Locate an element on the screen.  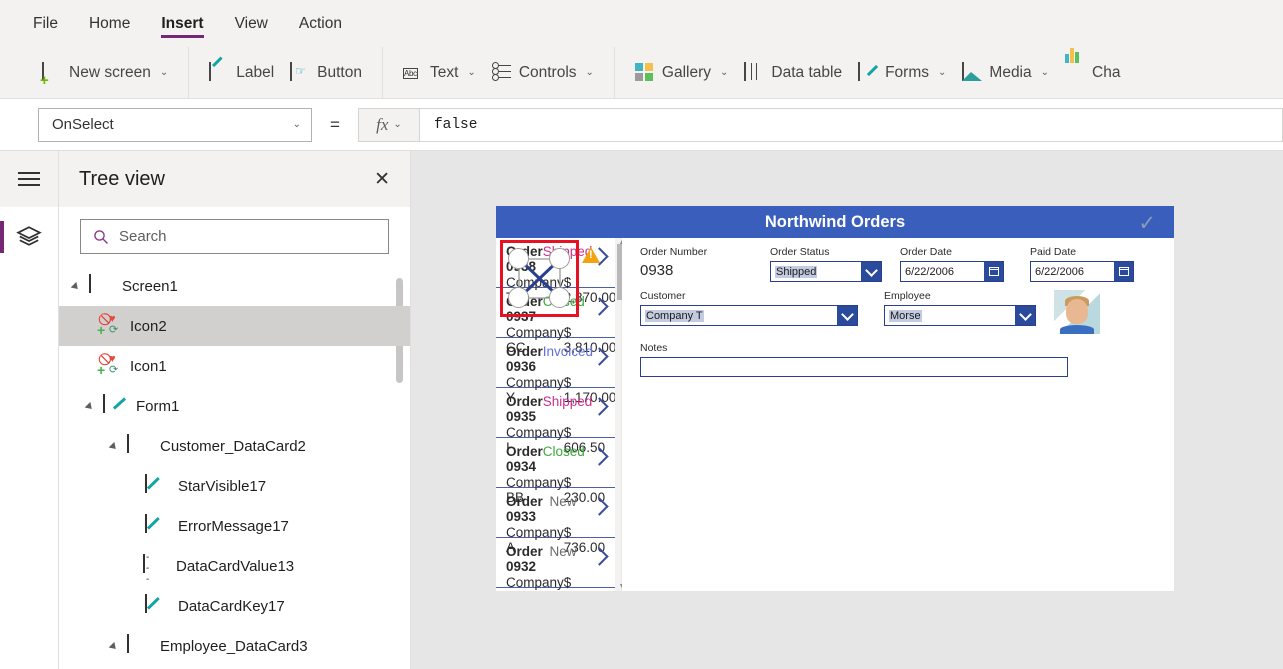
order-number: Order 0934 is located at coordinates (524, 459).